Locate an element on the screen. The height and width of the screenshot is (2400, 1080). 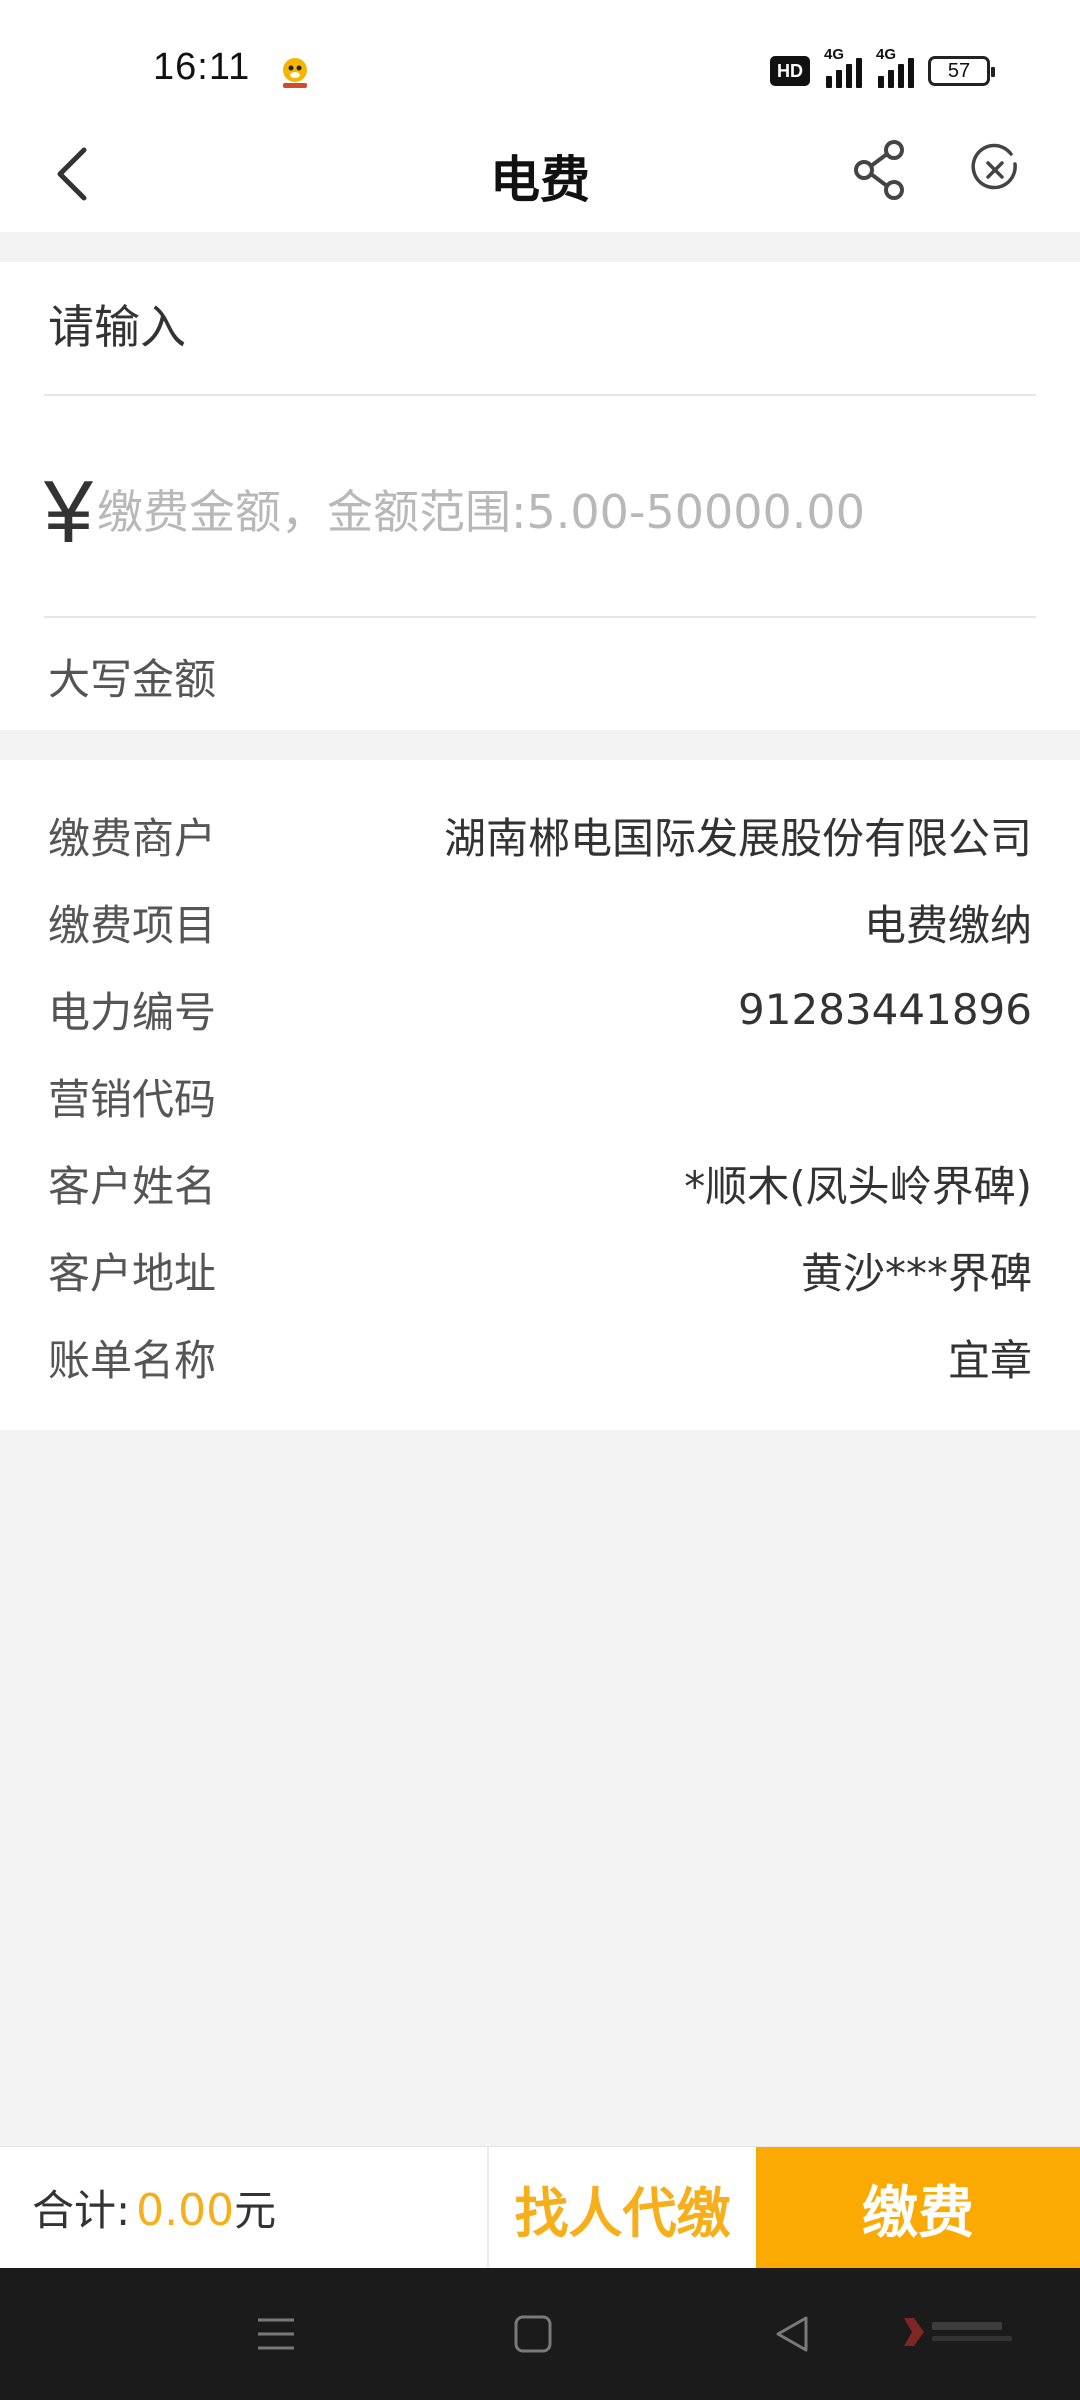
signal-icon-1: 4G is located at coordinates (843, 67).